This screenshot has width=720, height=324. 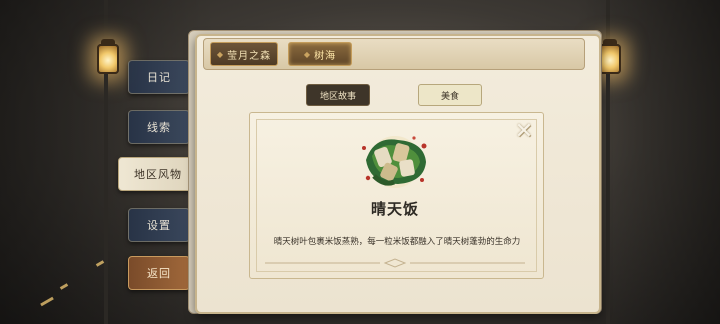 What do you see at coordinates (108, 56) in the screenshot?
I see `left-lamp-icon` at bounding box center [108, 56].